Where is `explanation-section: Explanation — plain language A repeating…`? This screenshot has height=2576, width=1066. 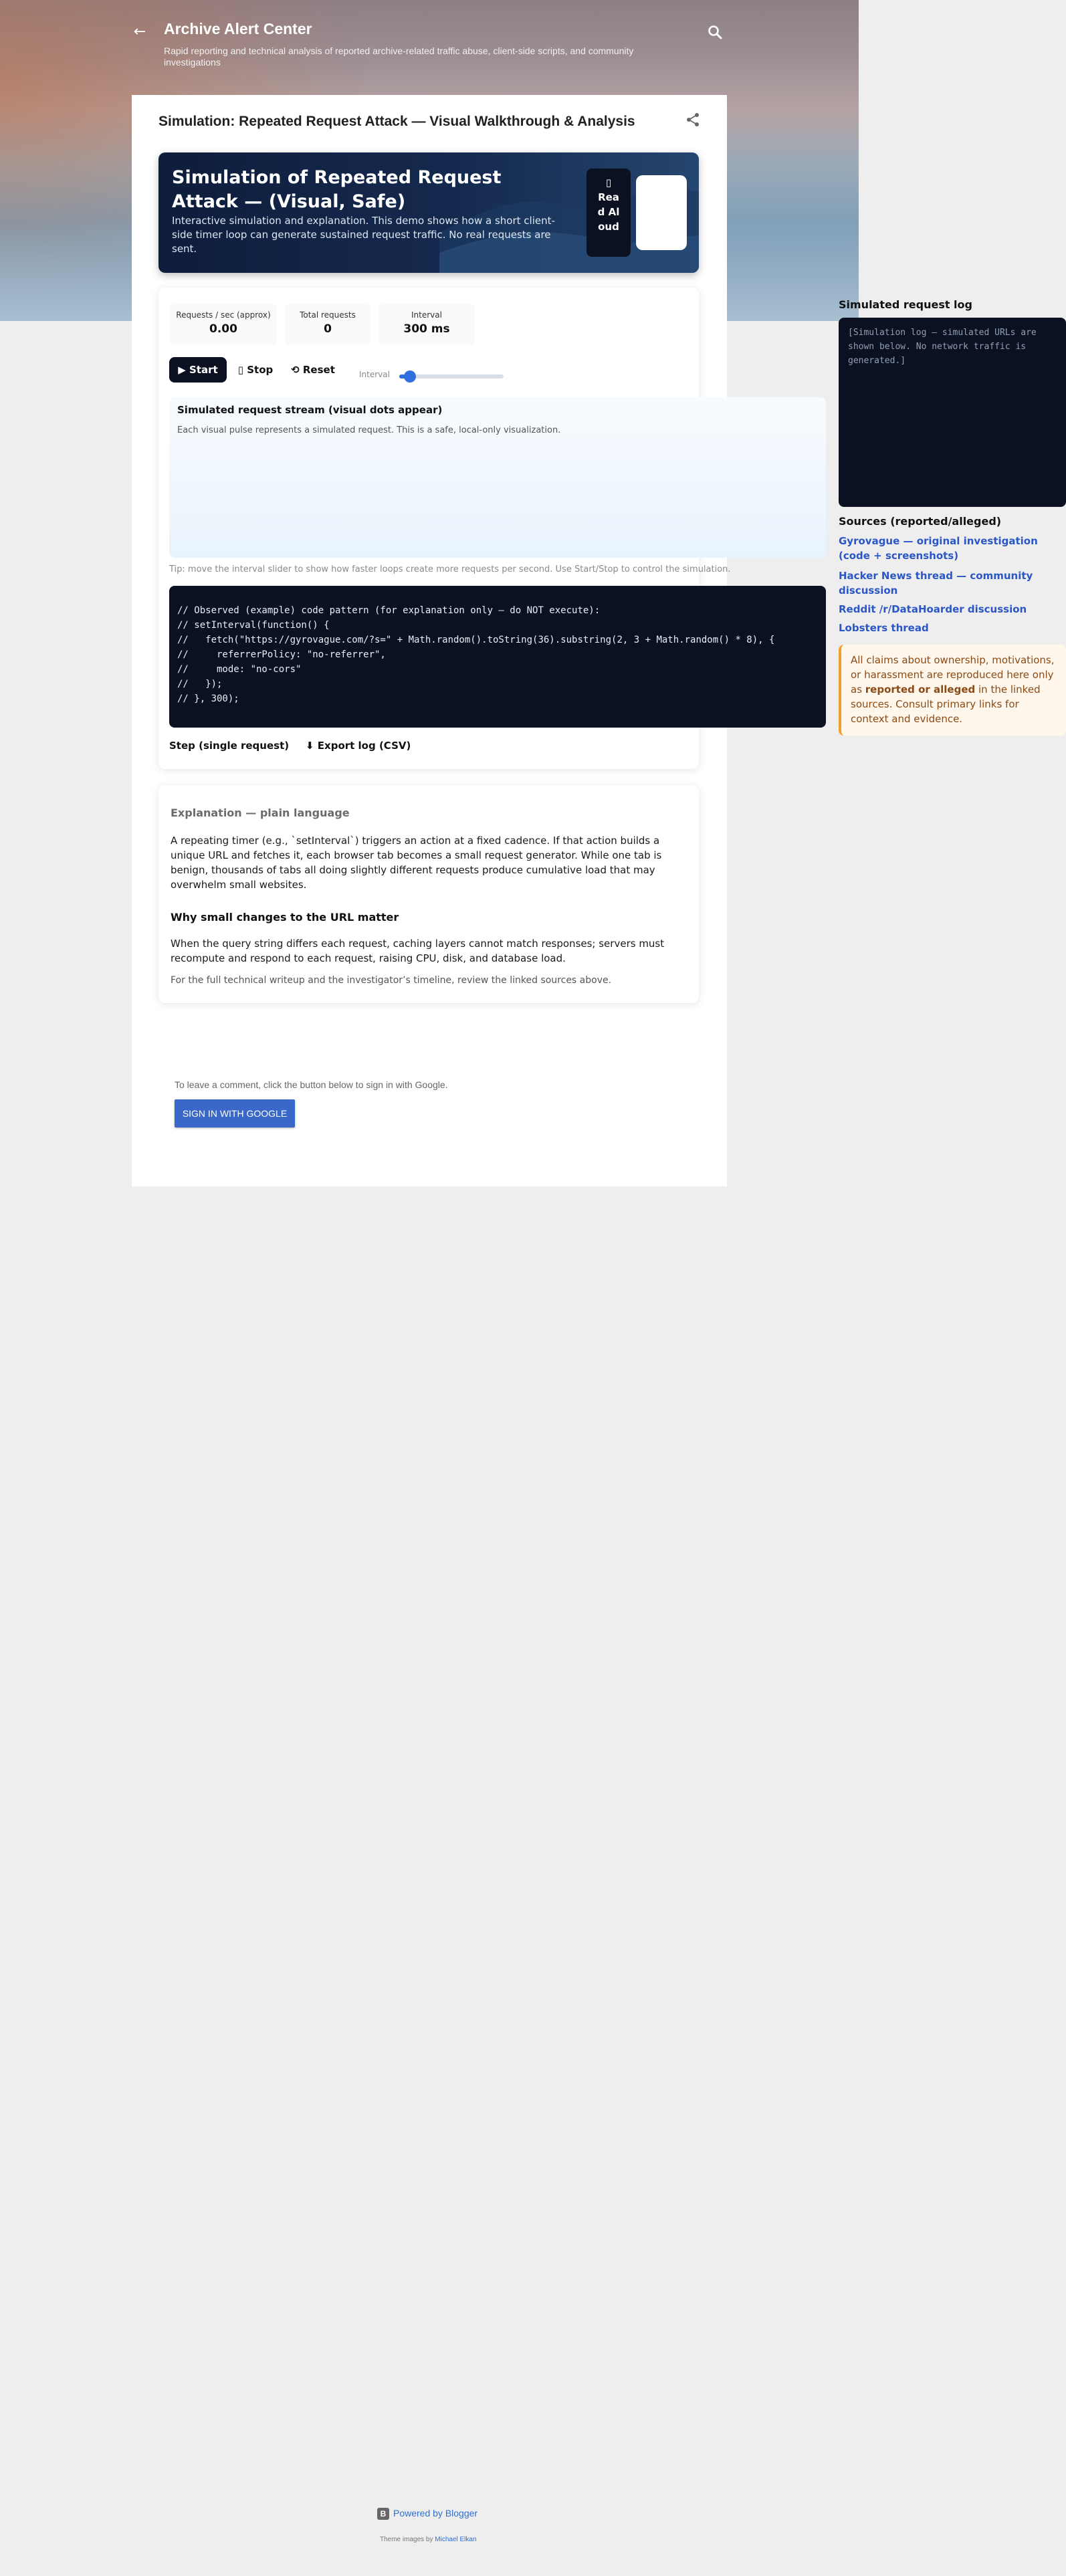
explanation-section: Explanation — plain language A repeating… is located at coordinates (428, 894).